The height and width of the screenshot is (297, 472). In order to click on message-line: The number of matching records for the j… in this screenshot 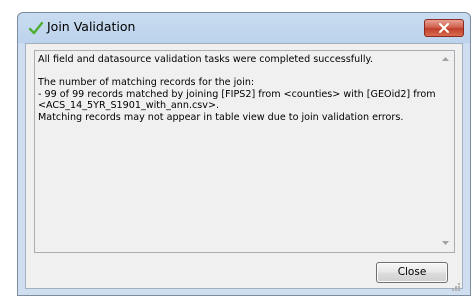, I will do `click(146, 83)`.